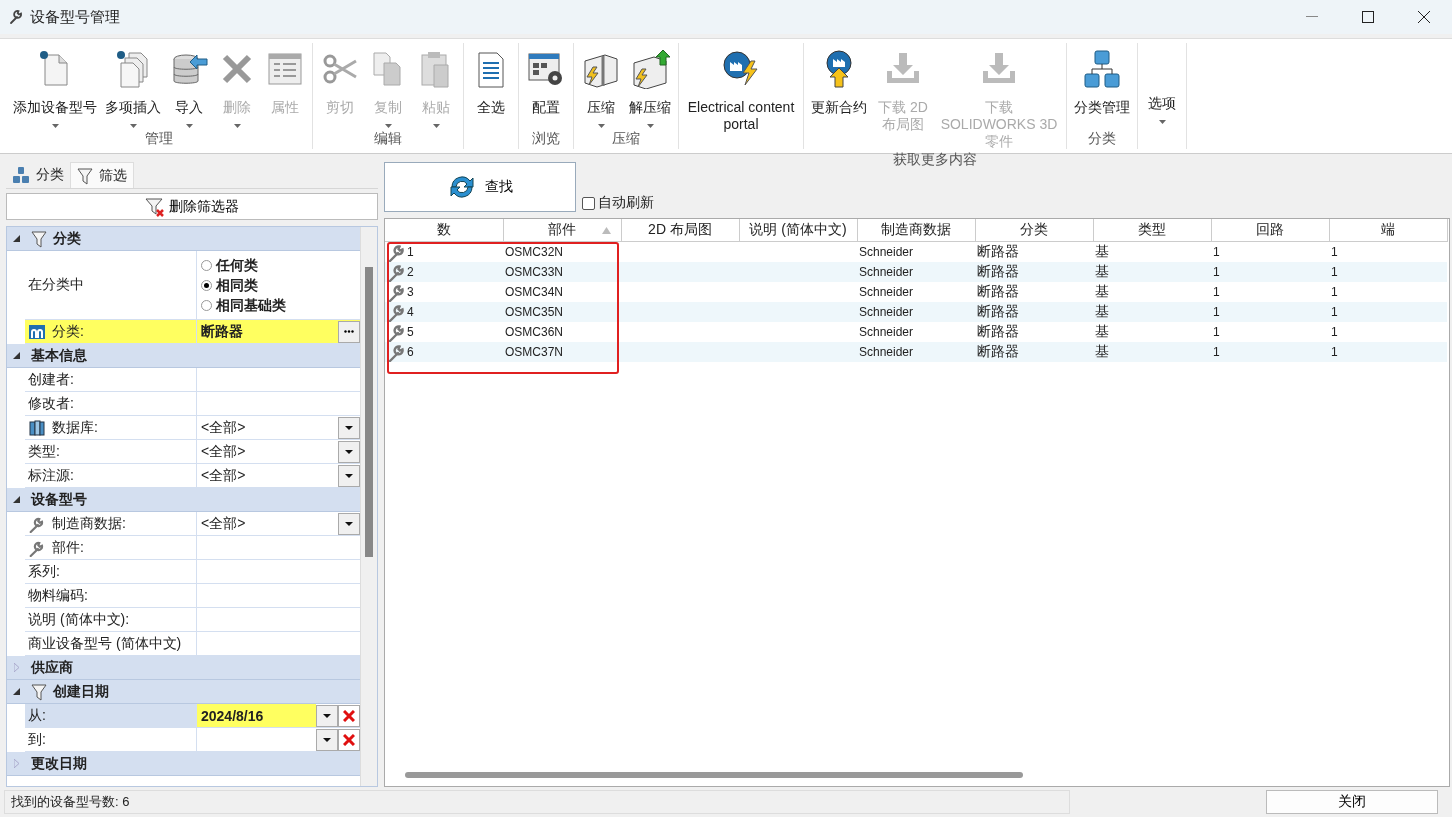 The width and height of the screenshot is (1452, 817). Describe the element at coordinates (1312, 17) in the screenshot. I see `minimize-icon` at that location.